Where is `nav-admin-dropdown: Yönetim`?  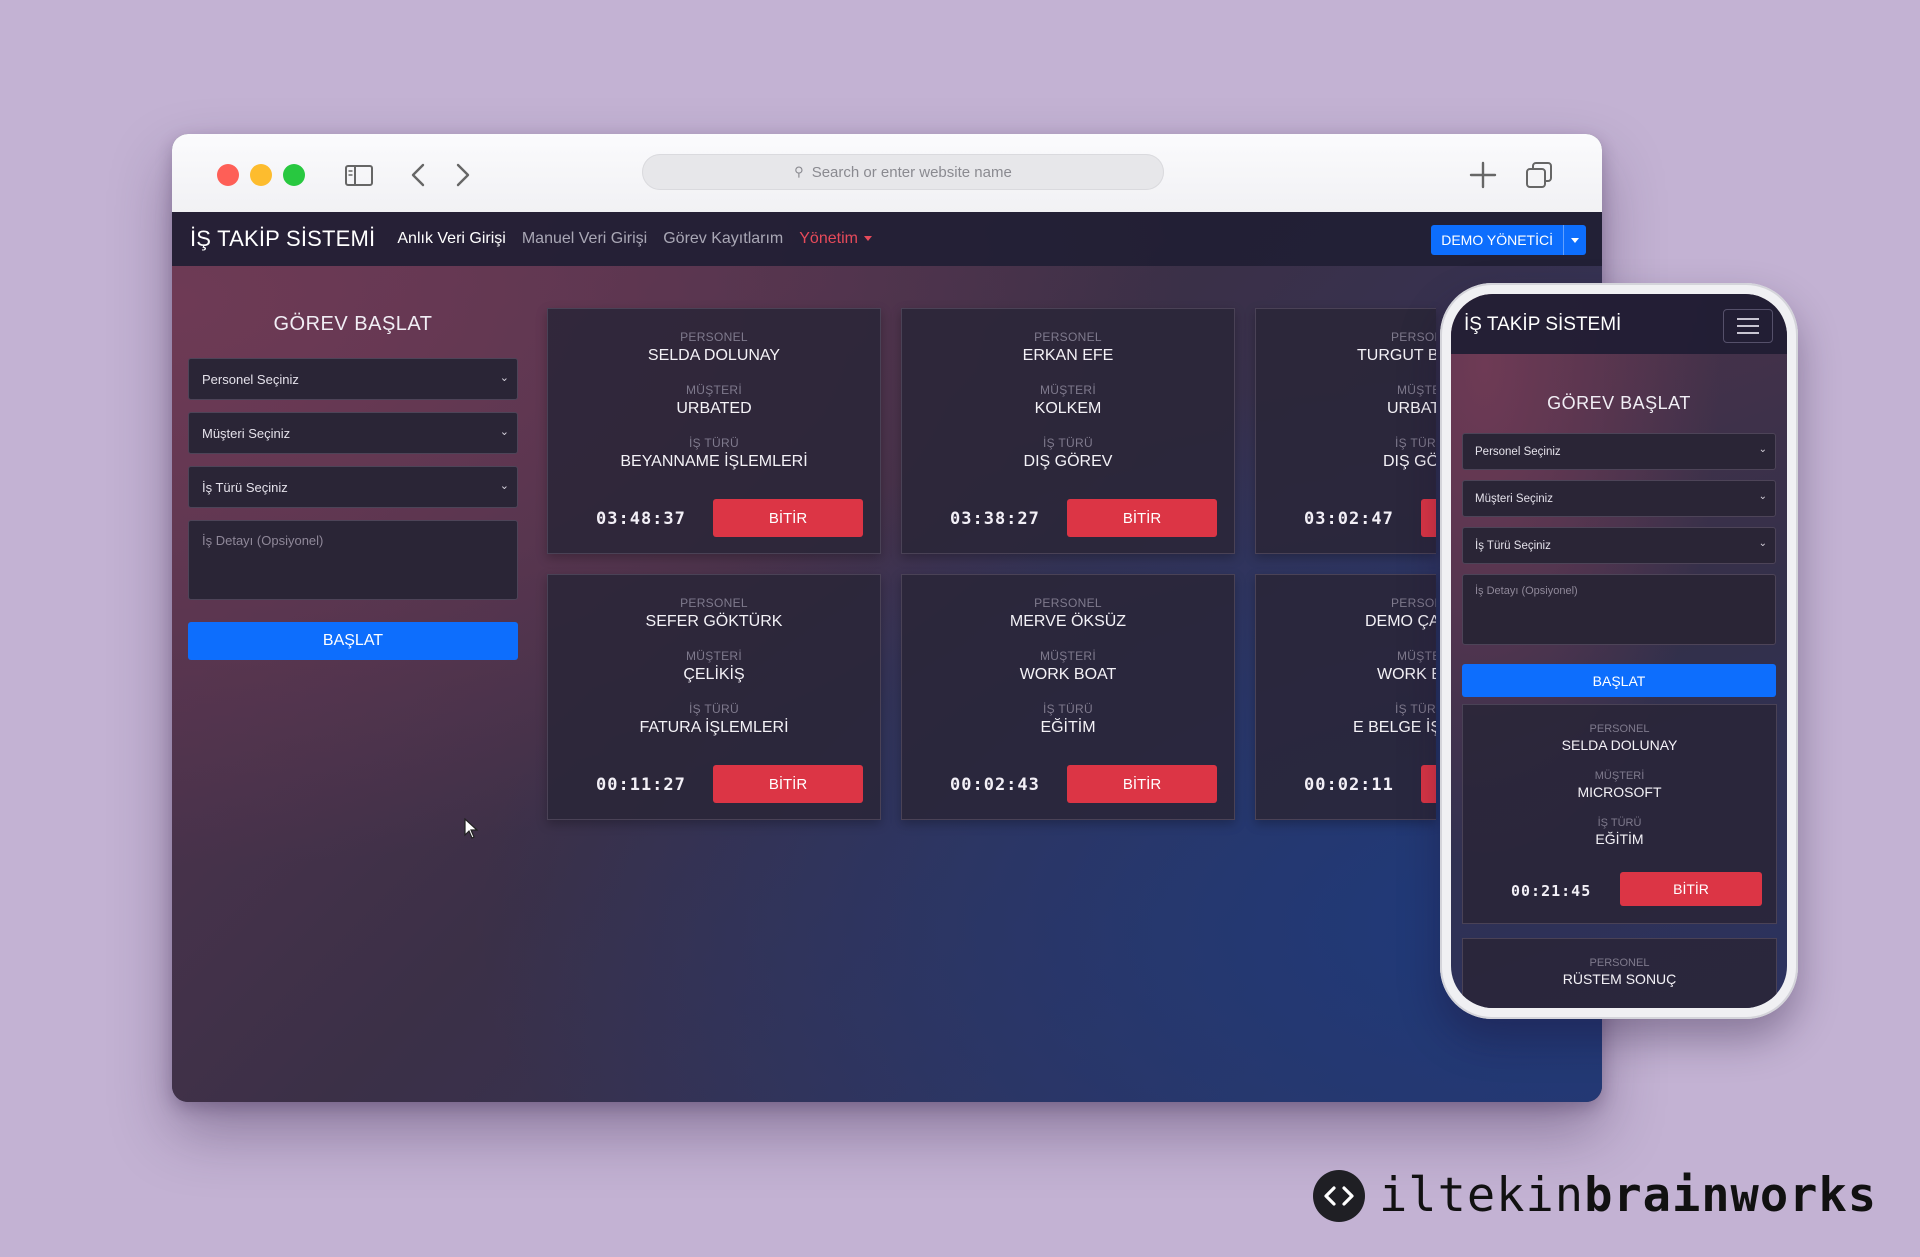
nav-admin-dropdown: Yönetim is located at coordinates (835, 239).